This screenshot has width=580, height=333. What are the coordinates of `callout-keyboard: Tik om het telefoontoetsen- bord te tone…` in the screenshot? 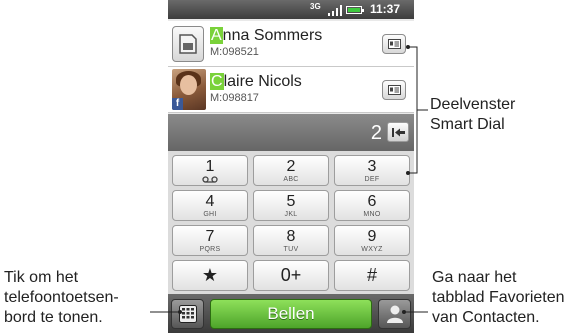 It's located at (61, 297).